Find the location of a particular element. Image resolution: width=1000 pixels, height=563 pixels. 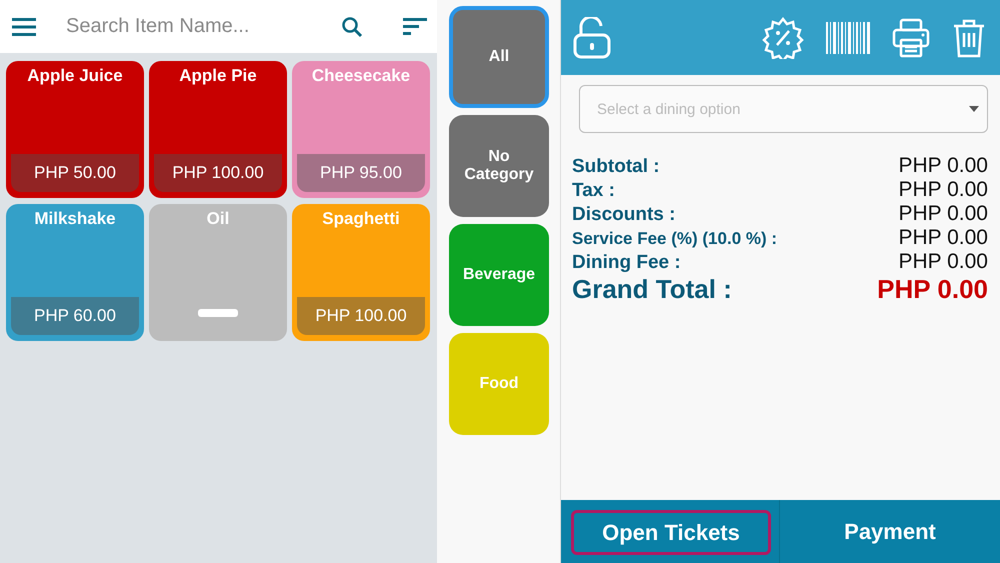

item-name: Spaghetti is located at coordinates (361, 219).